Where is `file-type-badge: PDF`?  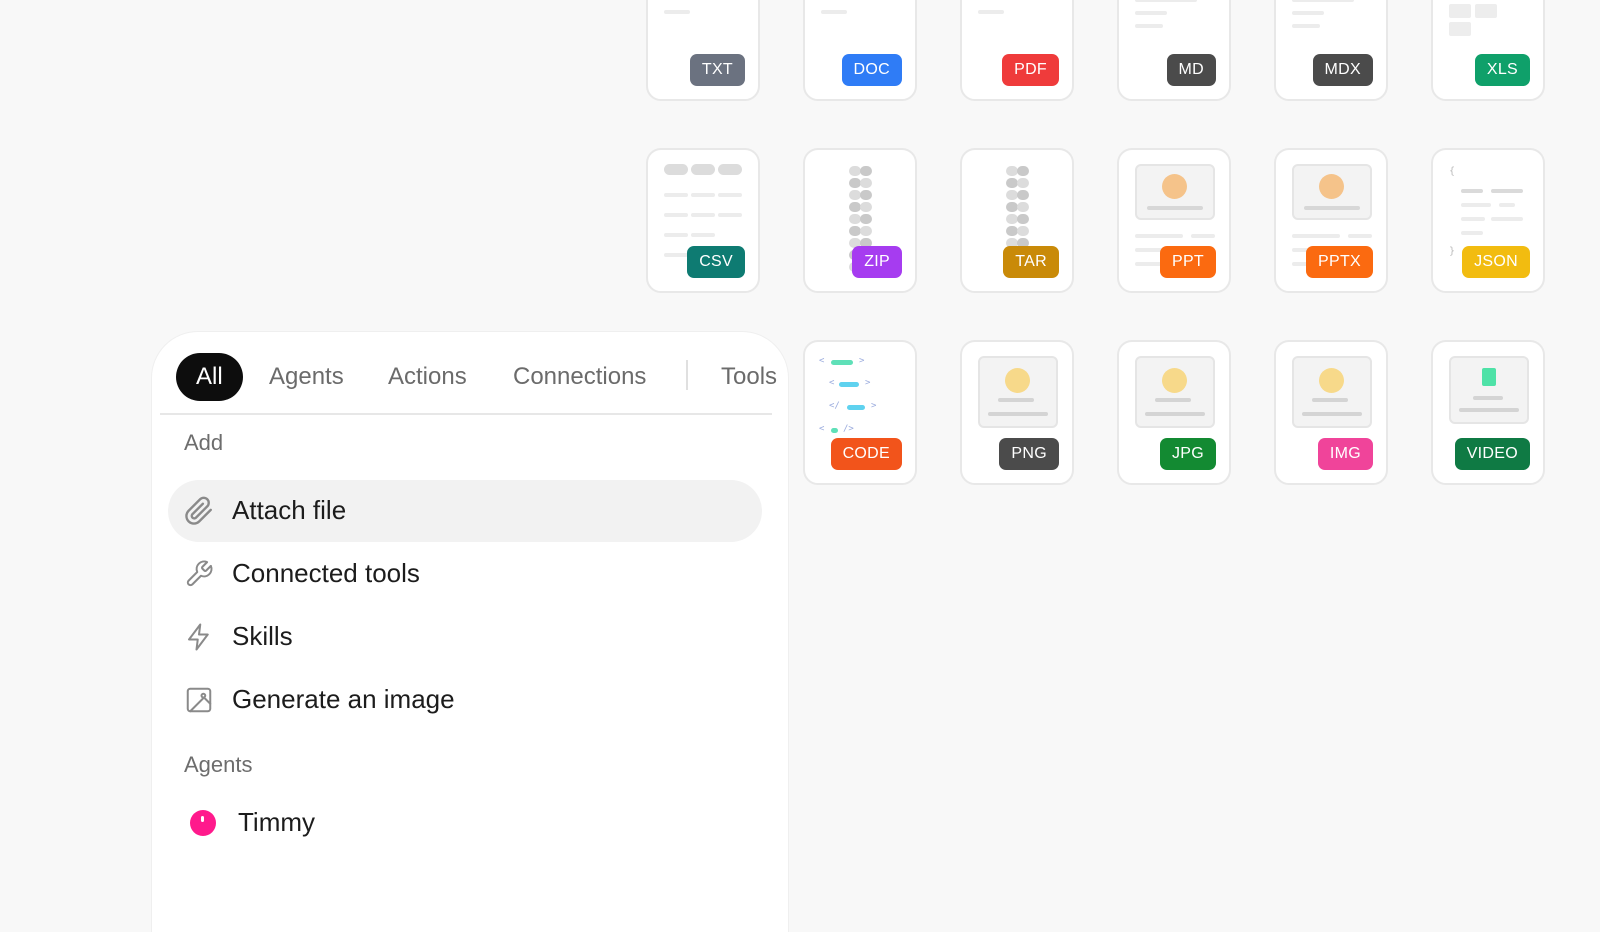
file-type-badge: PDF is located at coordinates (1030, 70).